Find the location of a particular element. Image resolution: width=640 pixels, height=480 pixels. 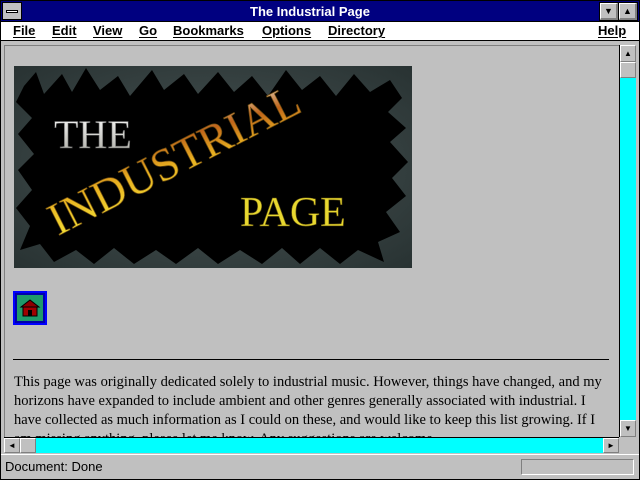

menu-go: Go is located at coordinates (148, 30).